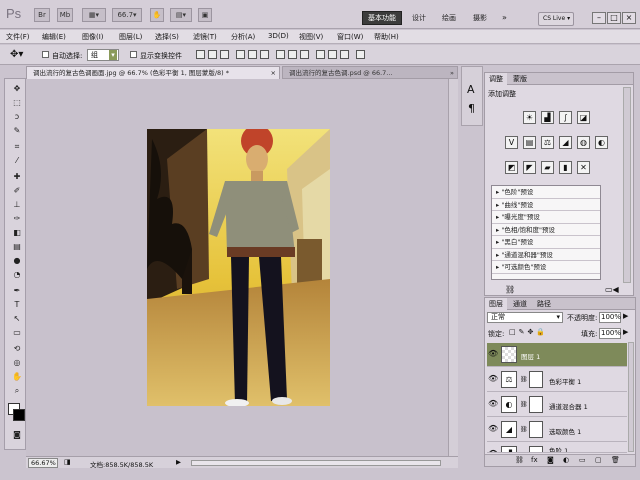  Describe the element at coordinates (480, 18) in the screenshot. I see `workspace-photography: 摄影` at that location.